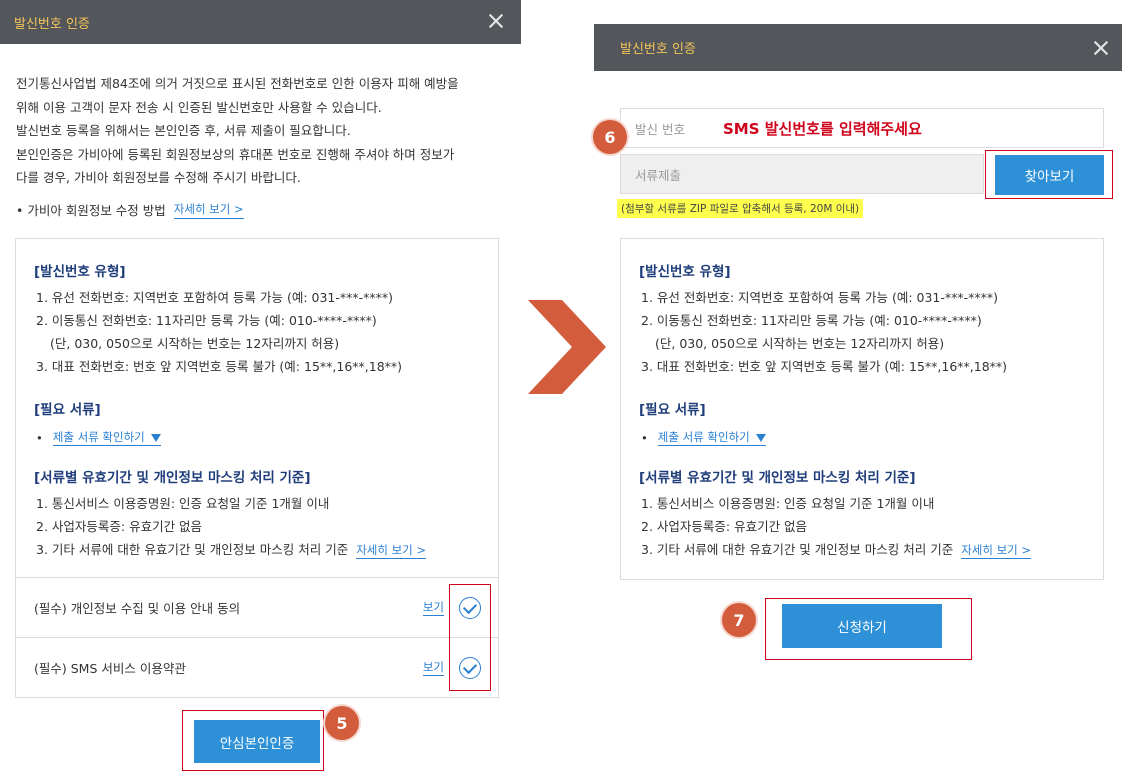 Image resolution: width=1126 pixels, height=778 pixels. I want to click on left-close-icon, so click(496, 21).